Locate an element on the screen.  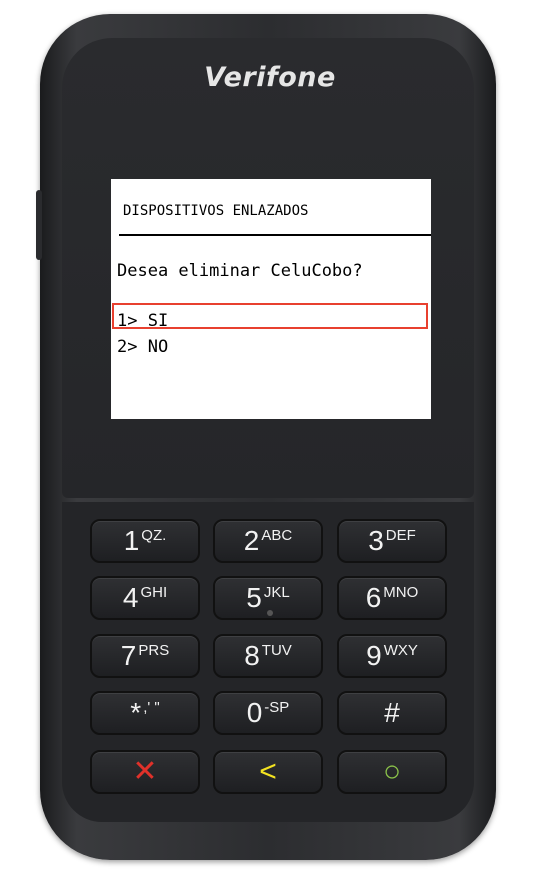
tactile-dot-icon is located at coordinates (270, 613).